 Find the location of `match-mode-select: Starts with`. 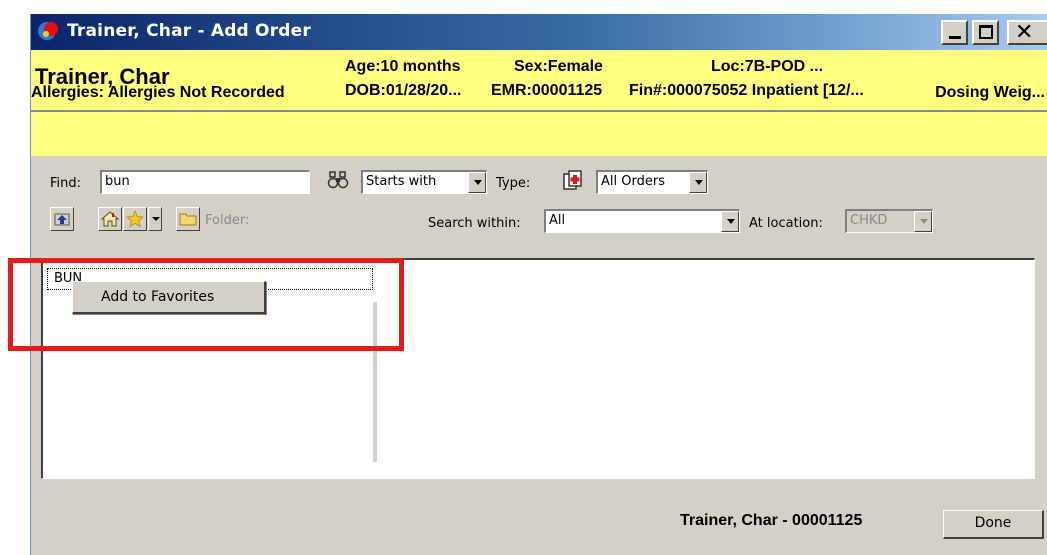

match-mode-select: Starts with is located at coordinates (424, 182).